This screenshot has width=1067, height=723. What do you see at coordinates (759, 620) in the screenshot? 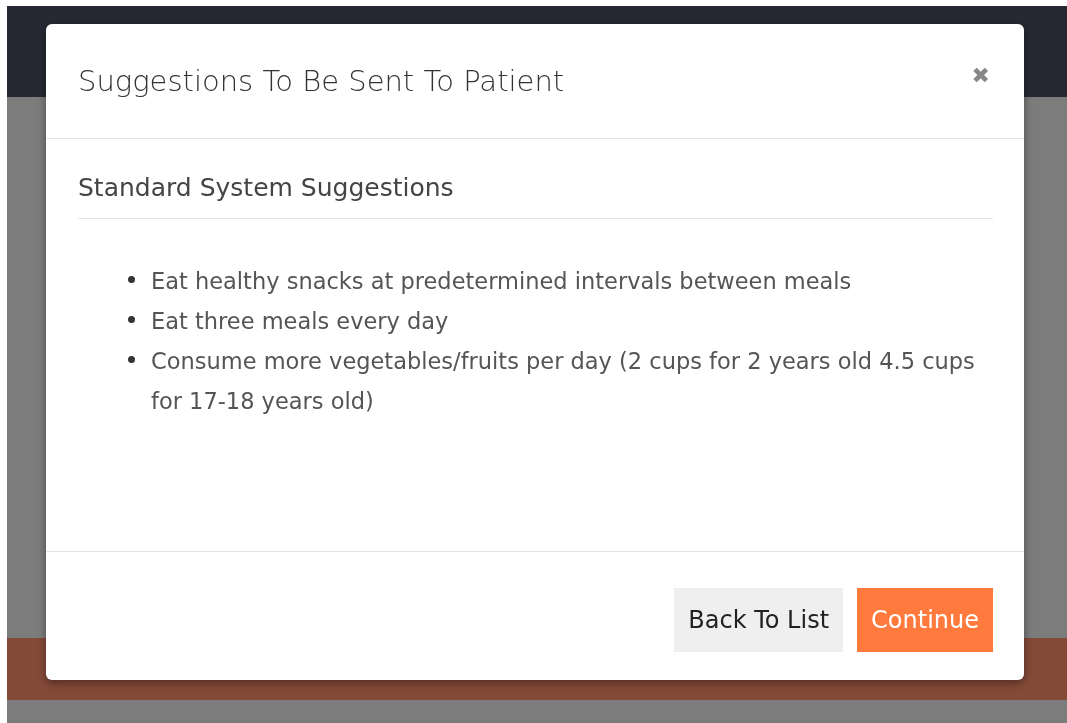
I see `back-button: Back To List` at bounding box center [759, 620].